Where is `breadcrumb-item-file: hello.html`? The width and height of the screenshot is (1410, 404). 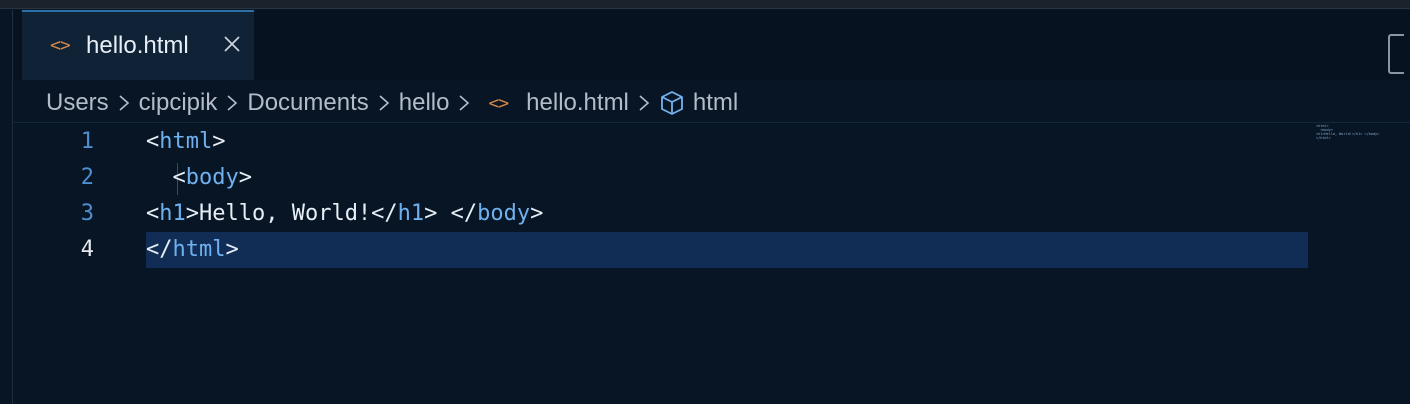
breadcrumb-item-file: hello.html is located at coordinates (577, 103).